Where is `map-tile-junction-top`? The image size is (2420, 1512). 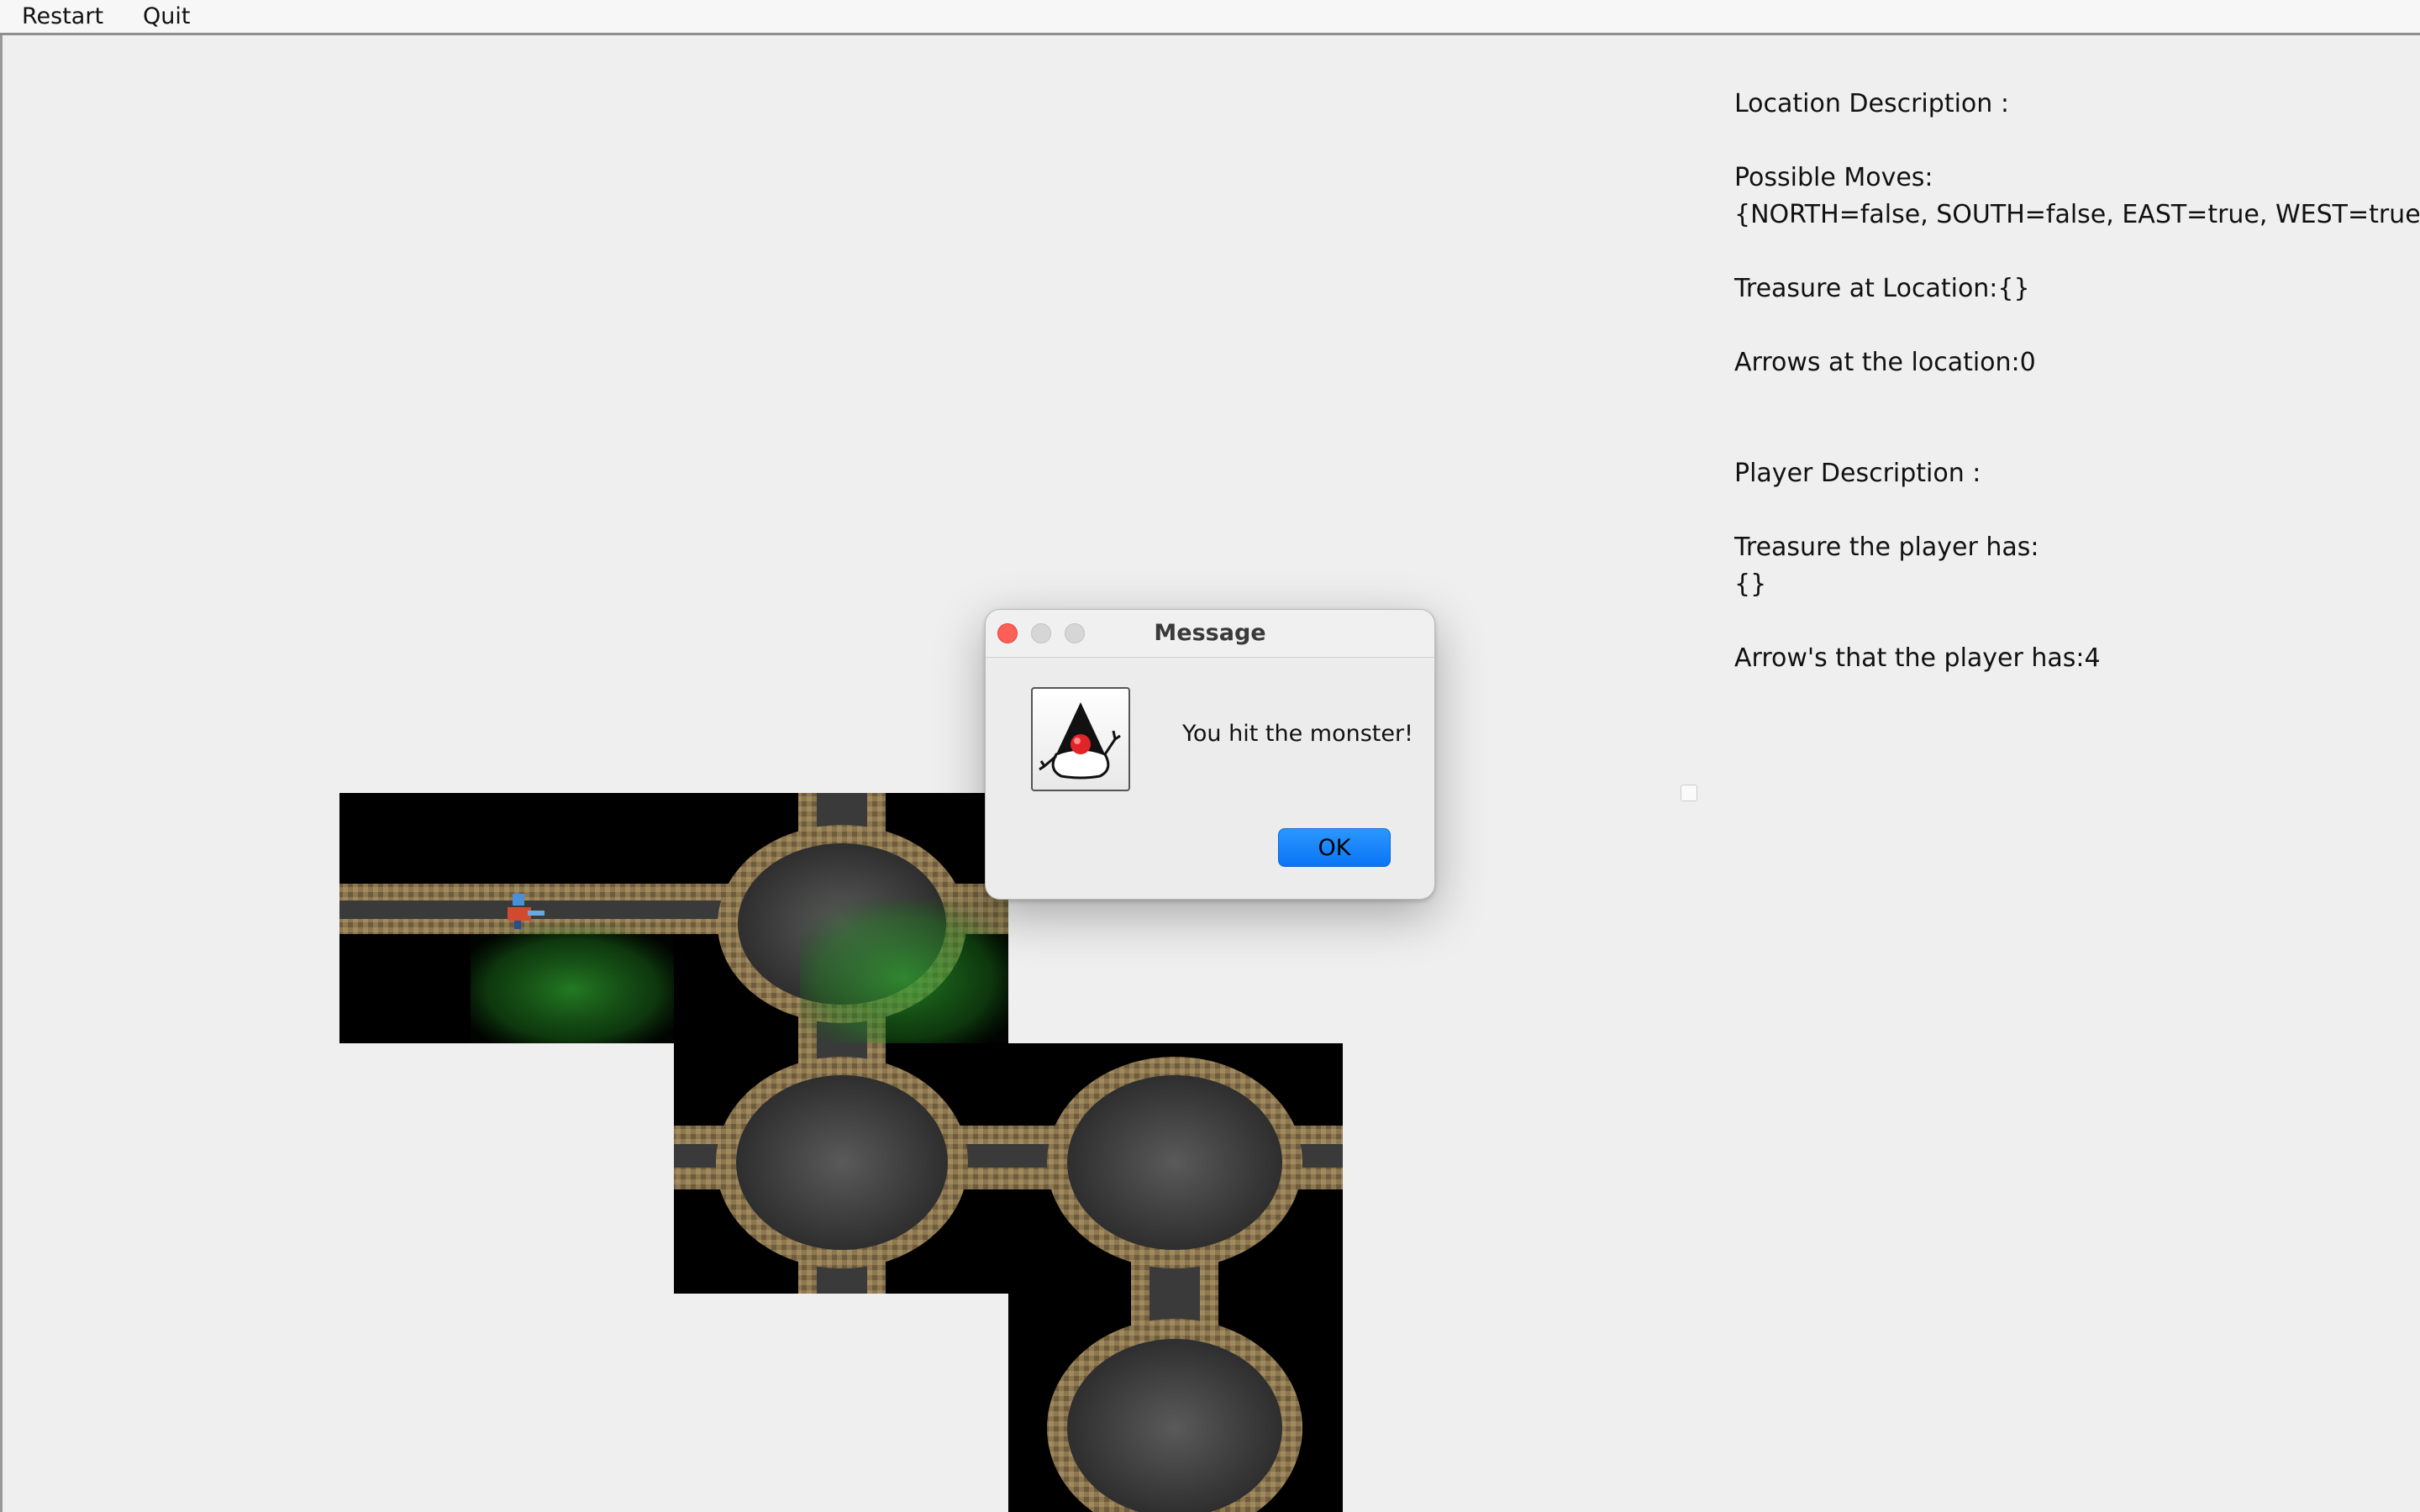
map-tile-junction-top is located at coordinates (841, 918).